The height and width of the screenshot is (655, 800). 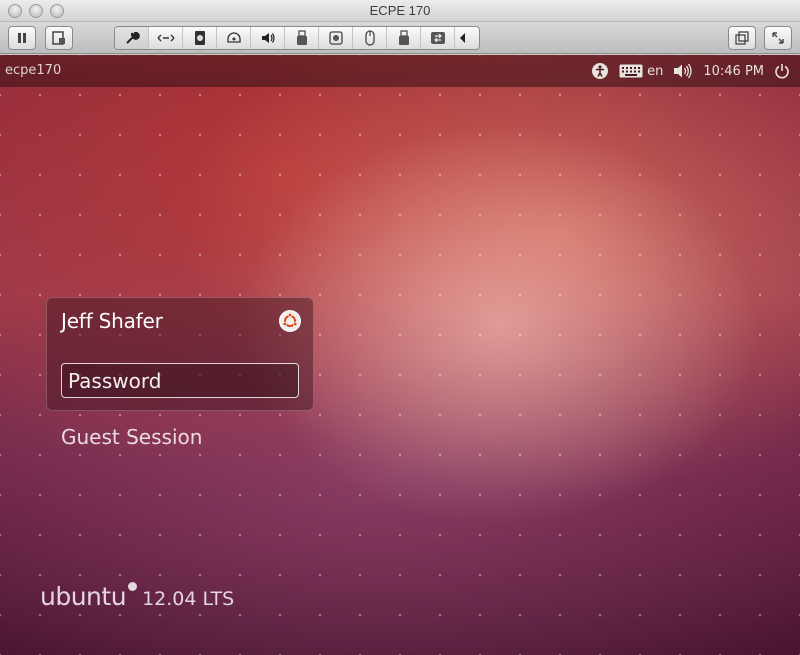 I want to click on network-button, so click(x=166, y=38).